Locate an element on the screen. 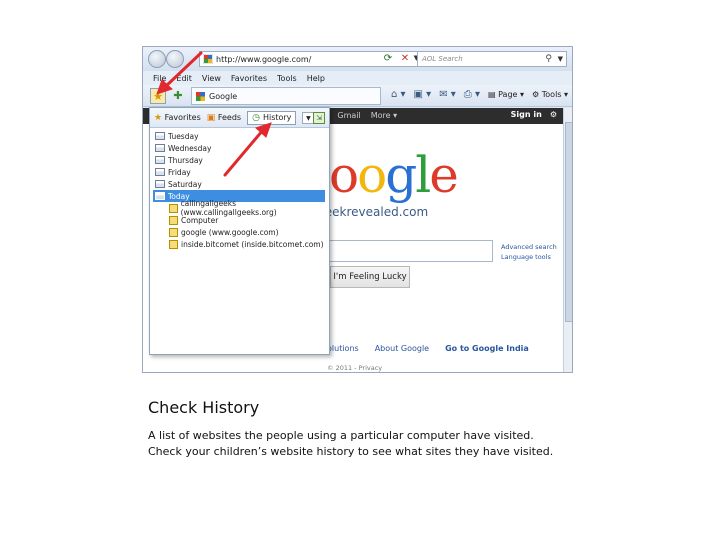 This screenshot has height=540, width=720. tools-menu-button: ⚙ Tools ▾ is located at coordinates (550, 94).